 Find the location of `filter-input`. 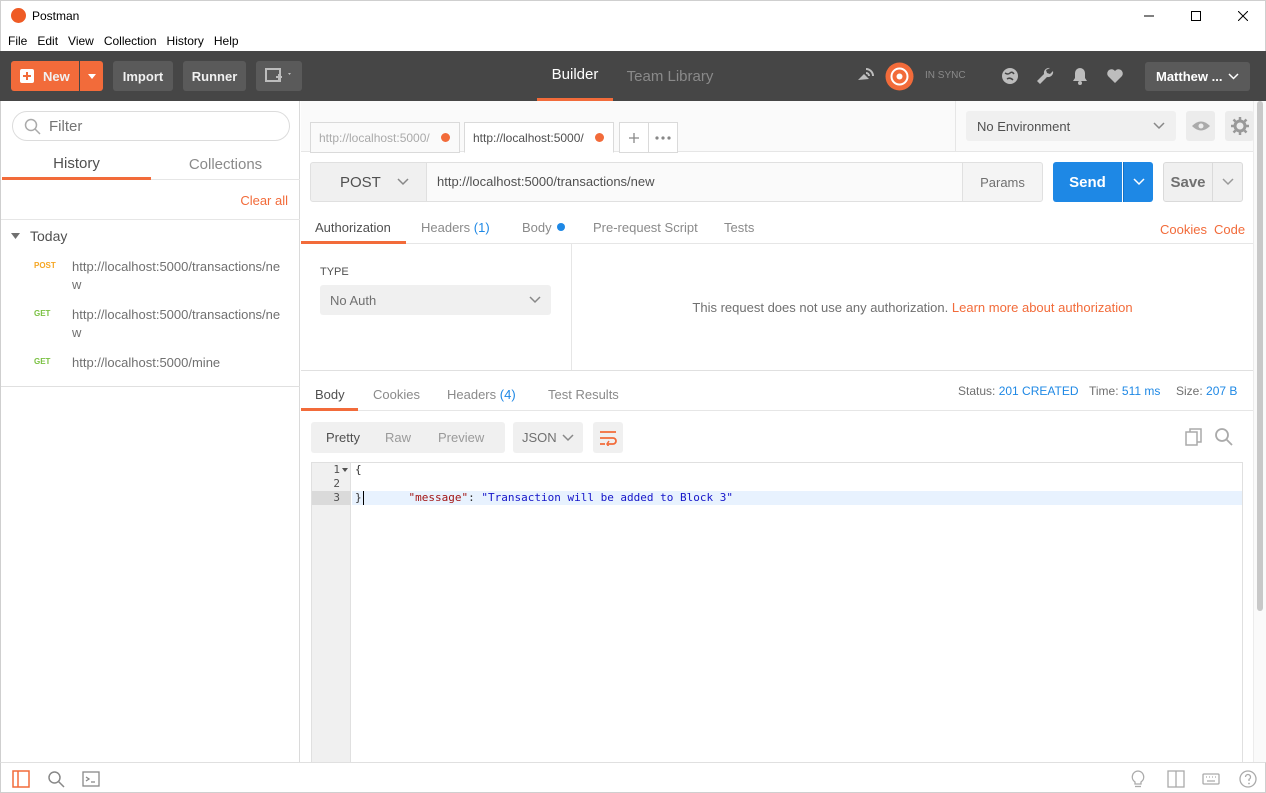

filter-input is located at coordinates (164, 126).